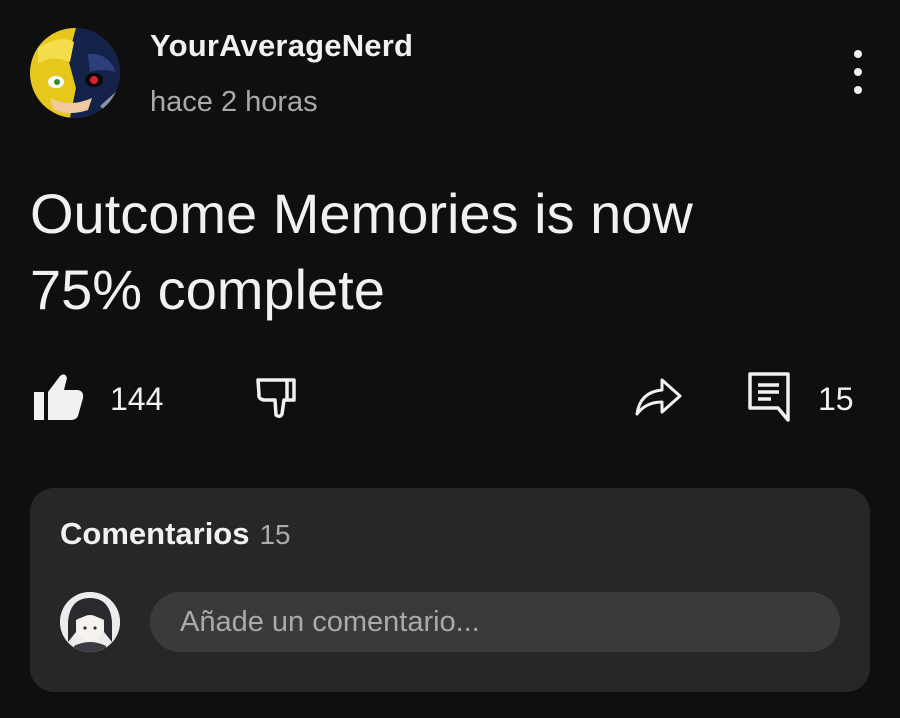 This screenshot has width=900, height=718. I want to click on dislike-button, so click(282, 400).